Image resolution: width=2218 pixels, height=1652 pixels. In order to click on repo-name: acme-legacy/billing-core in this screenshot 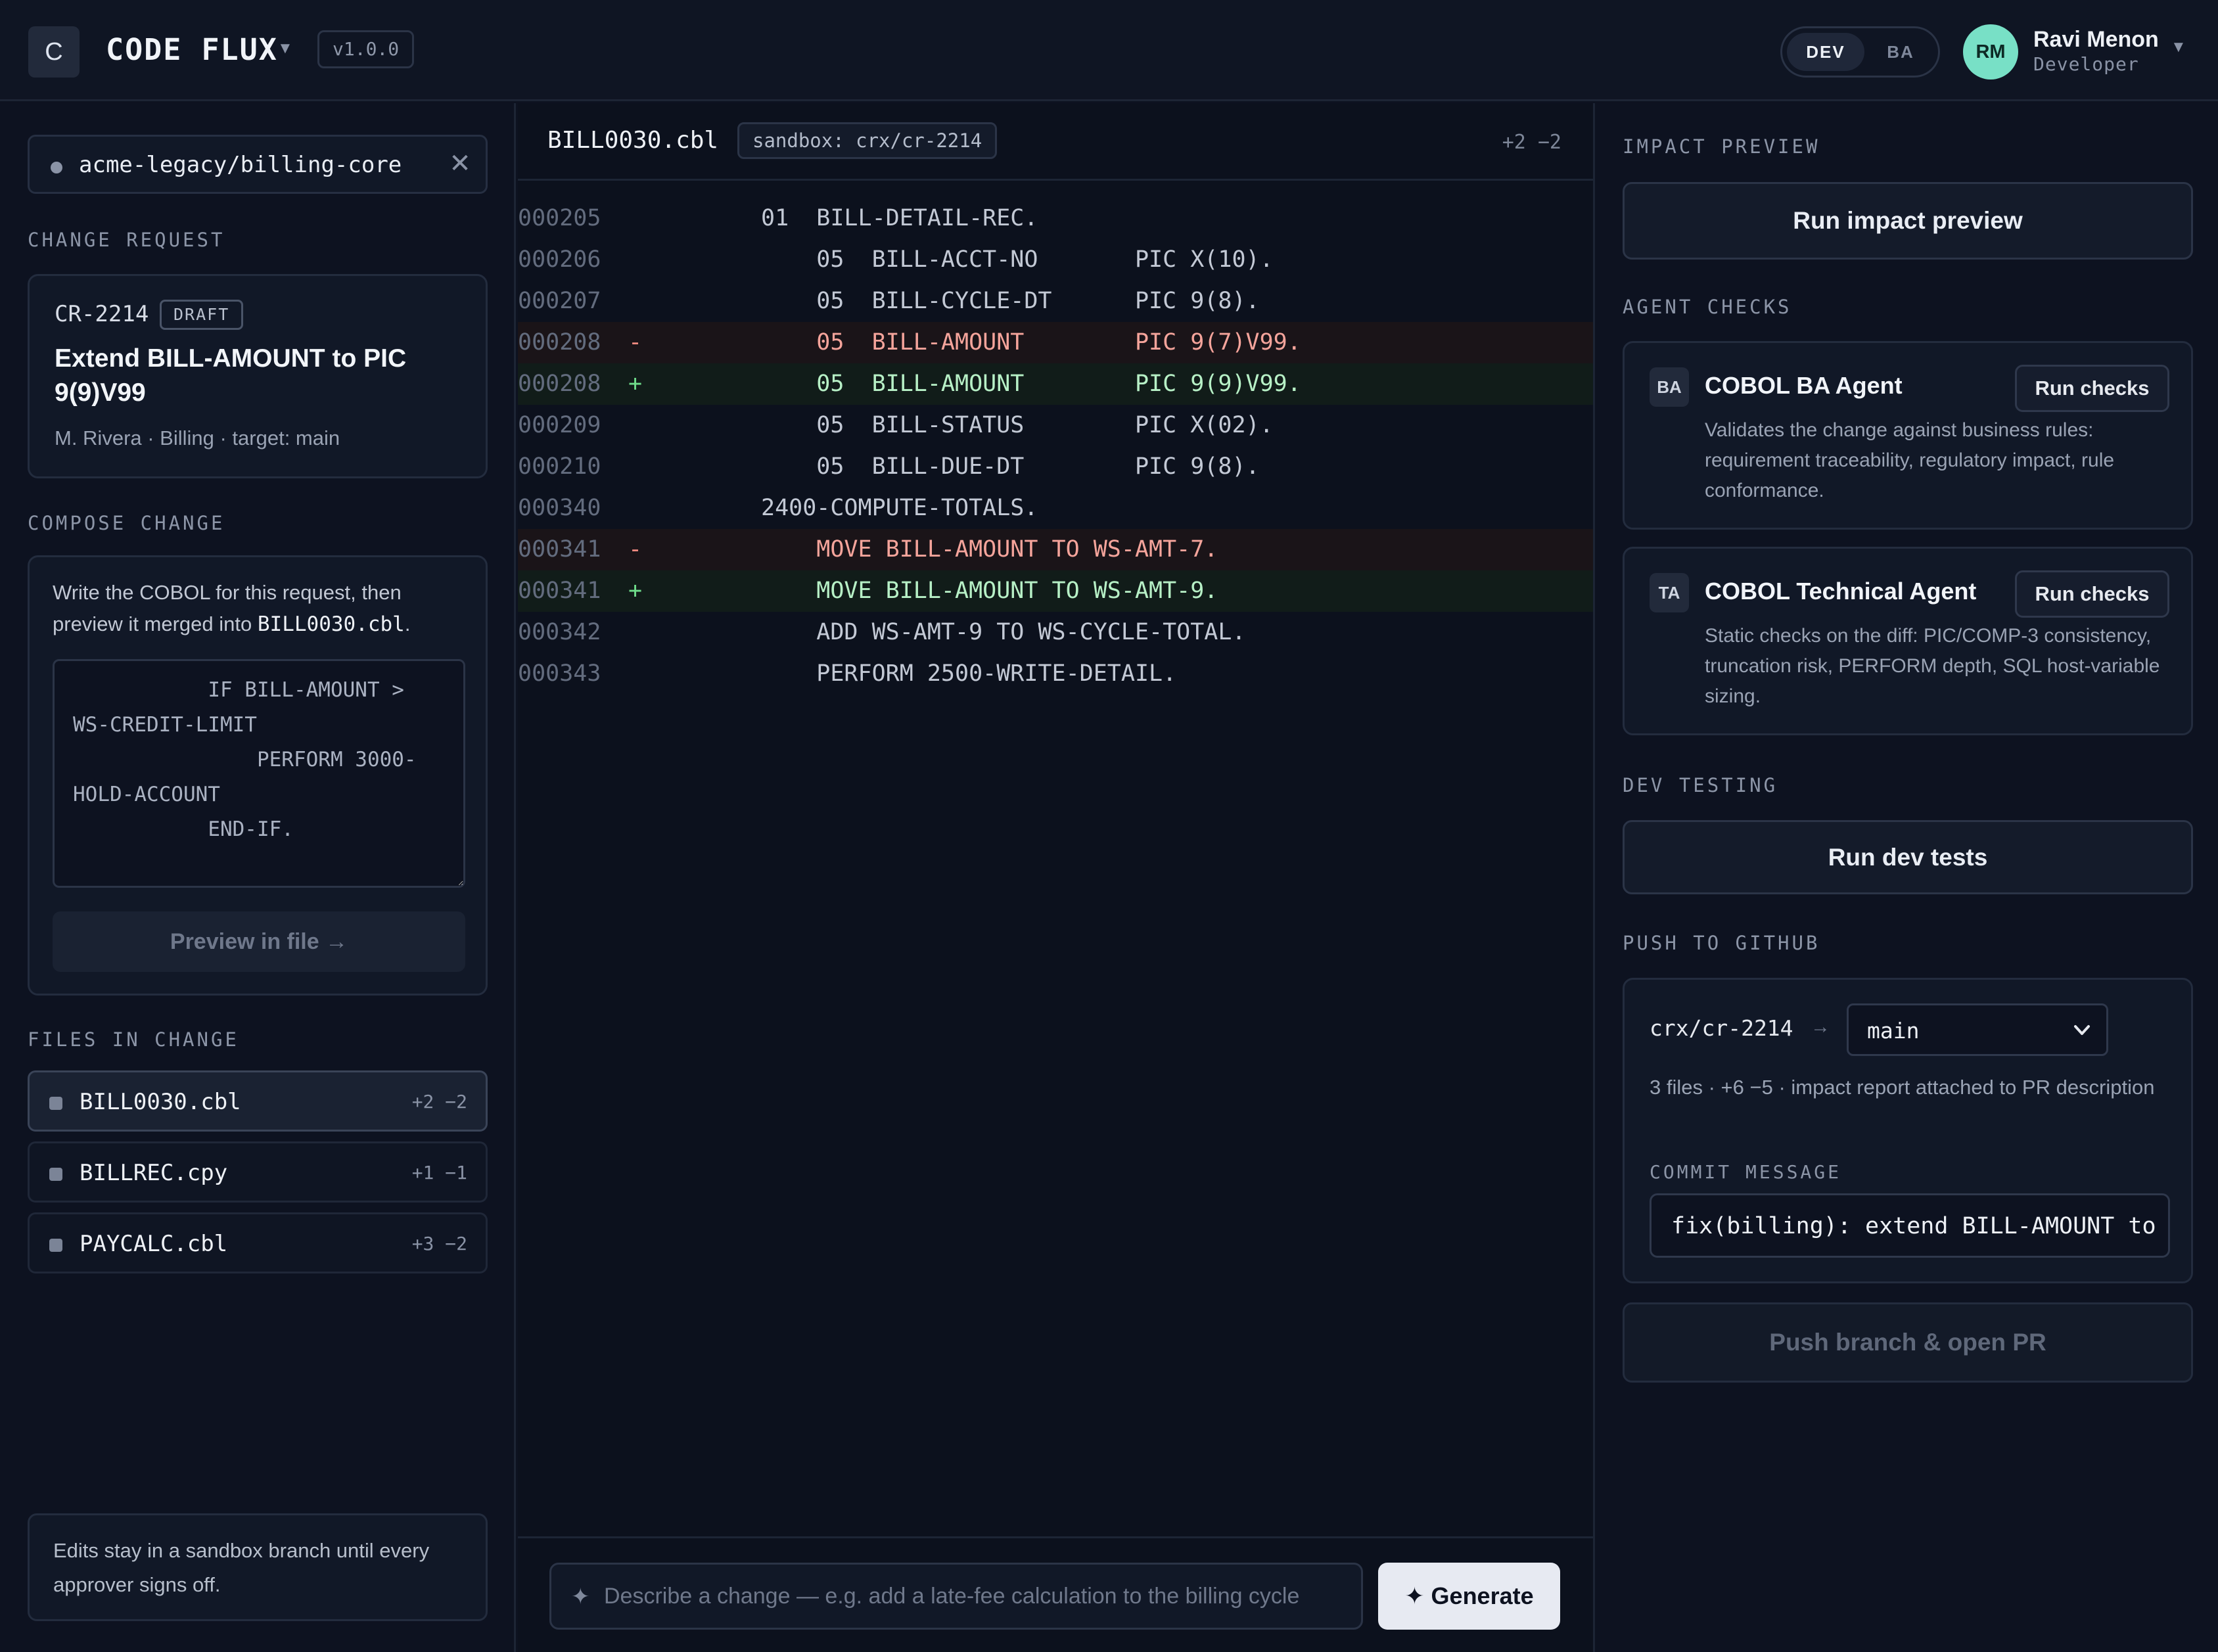, I will do `click(241, 165)`.